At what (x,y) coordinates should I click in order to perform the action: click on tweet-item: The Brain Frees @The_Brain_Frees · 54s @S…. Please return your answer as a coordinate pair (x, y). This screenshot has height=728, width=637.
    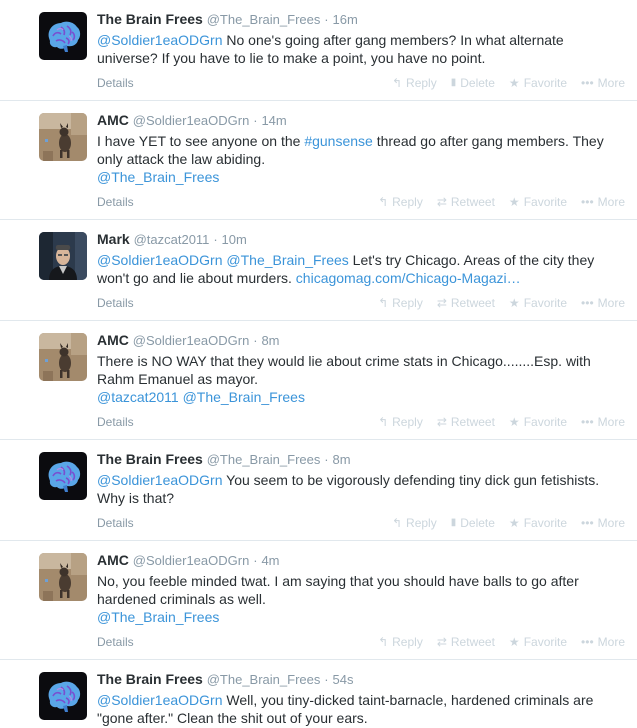
    Looking at the image, I should click on (318, 694).